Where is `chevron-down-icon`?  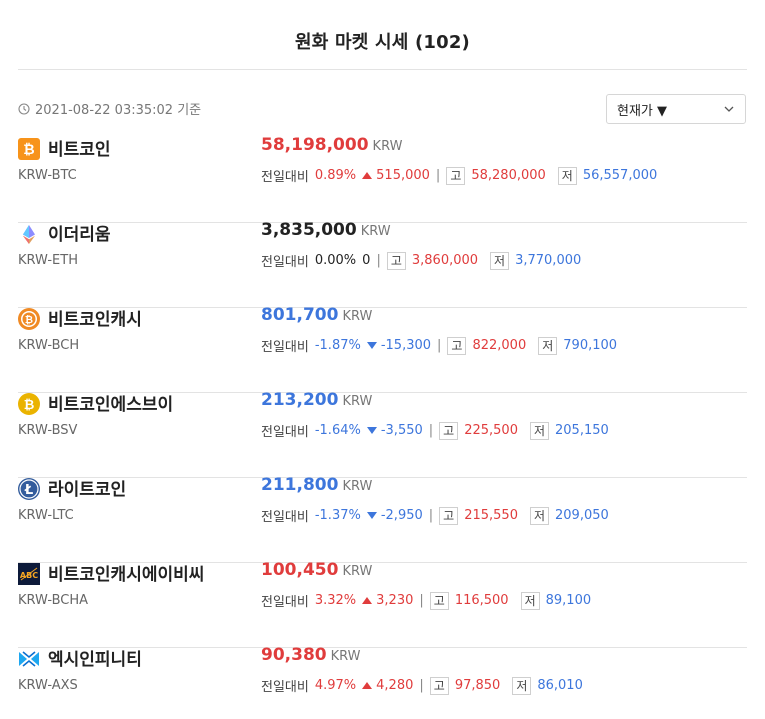 chevron-down-icon is located at coordinates (729, 109).